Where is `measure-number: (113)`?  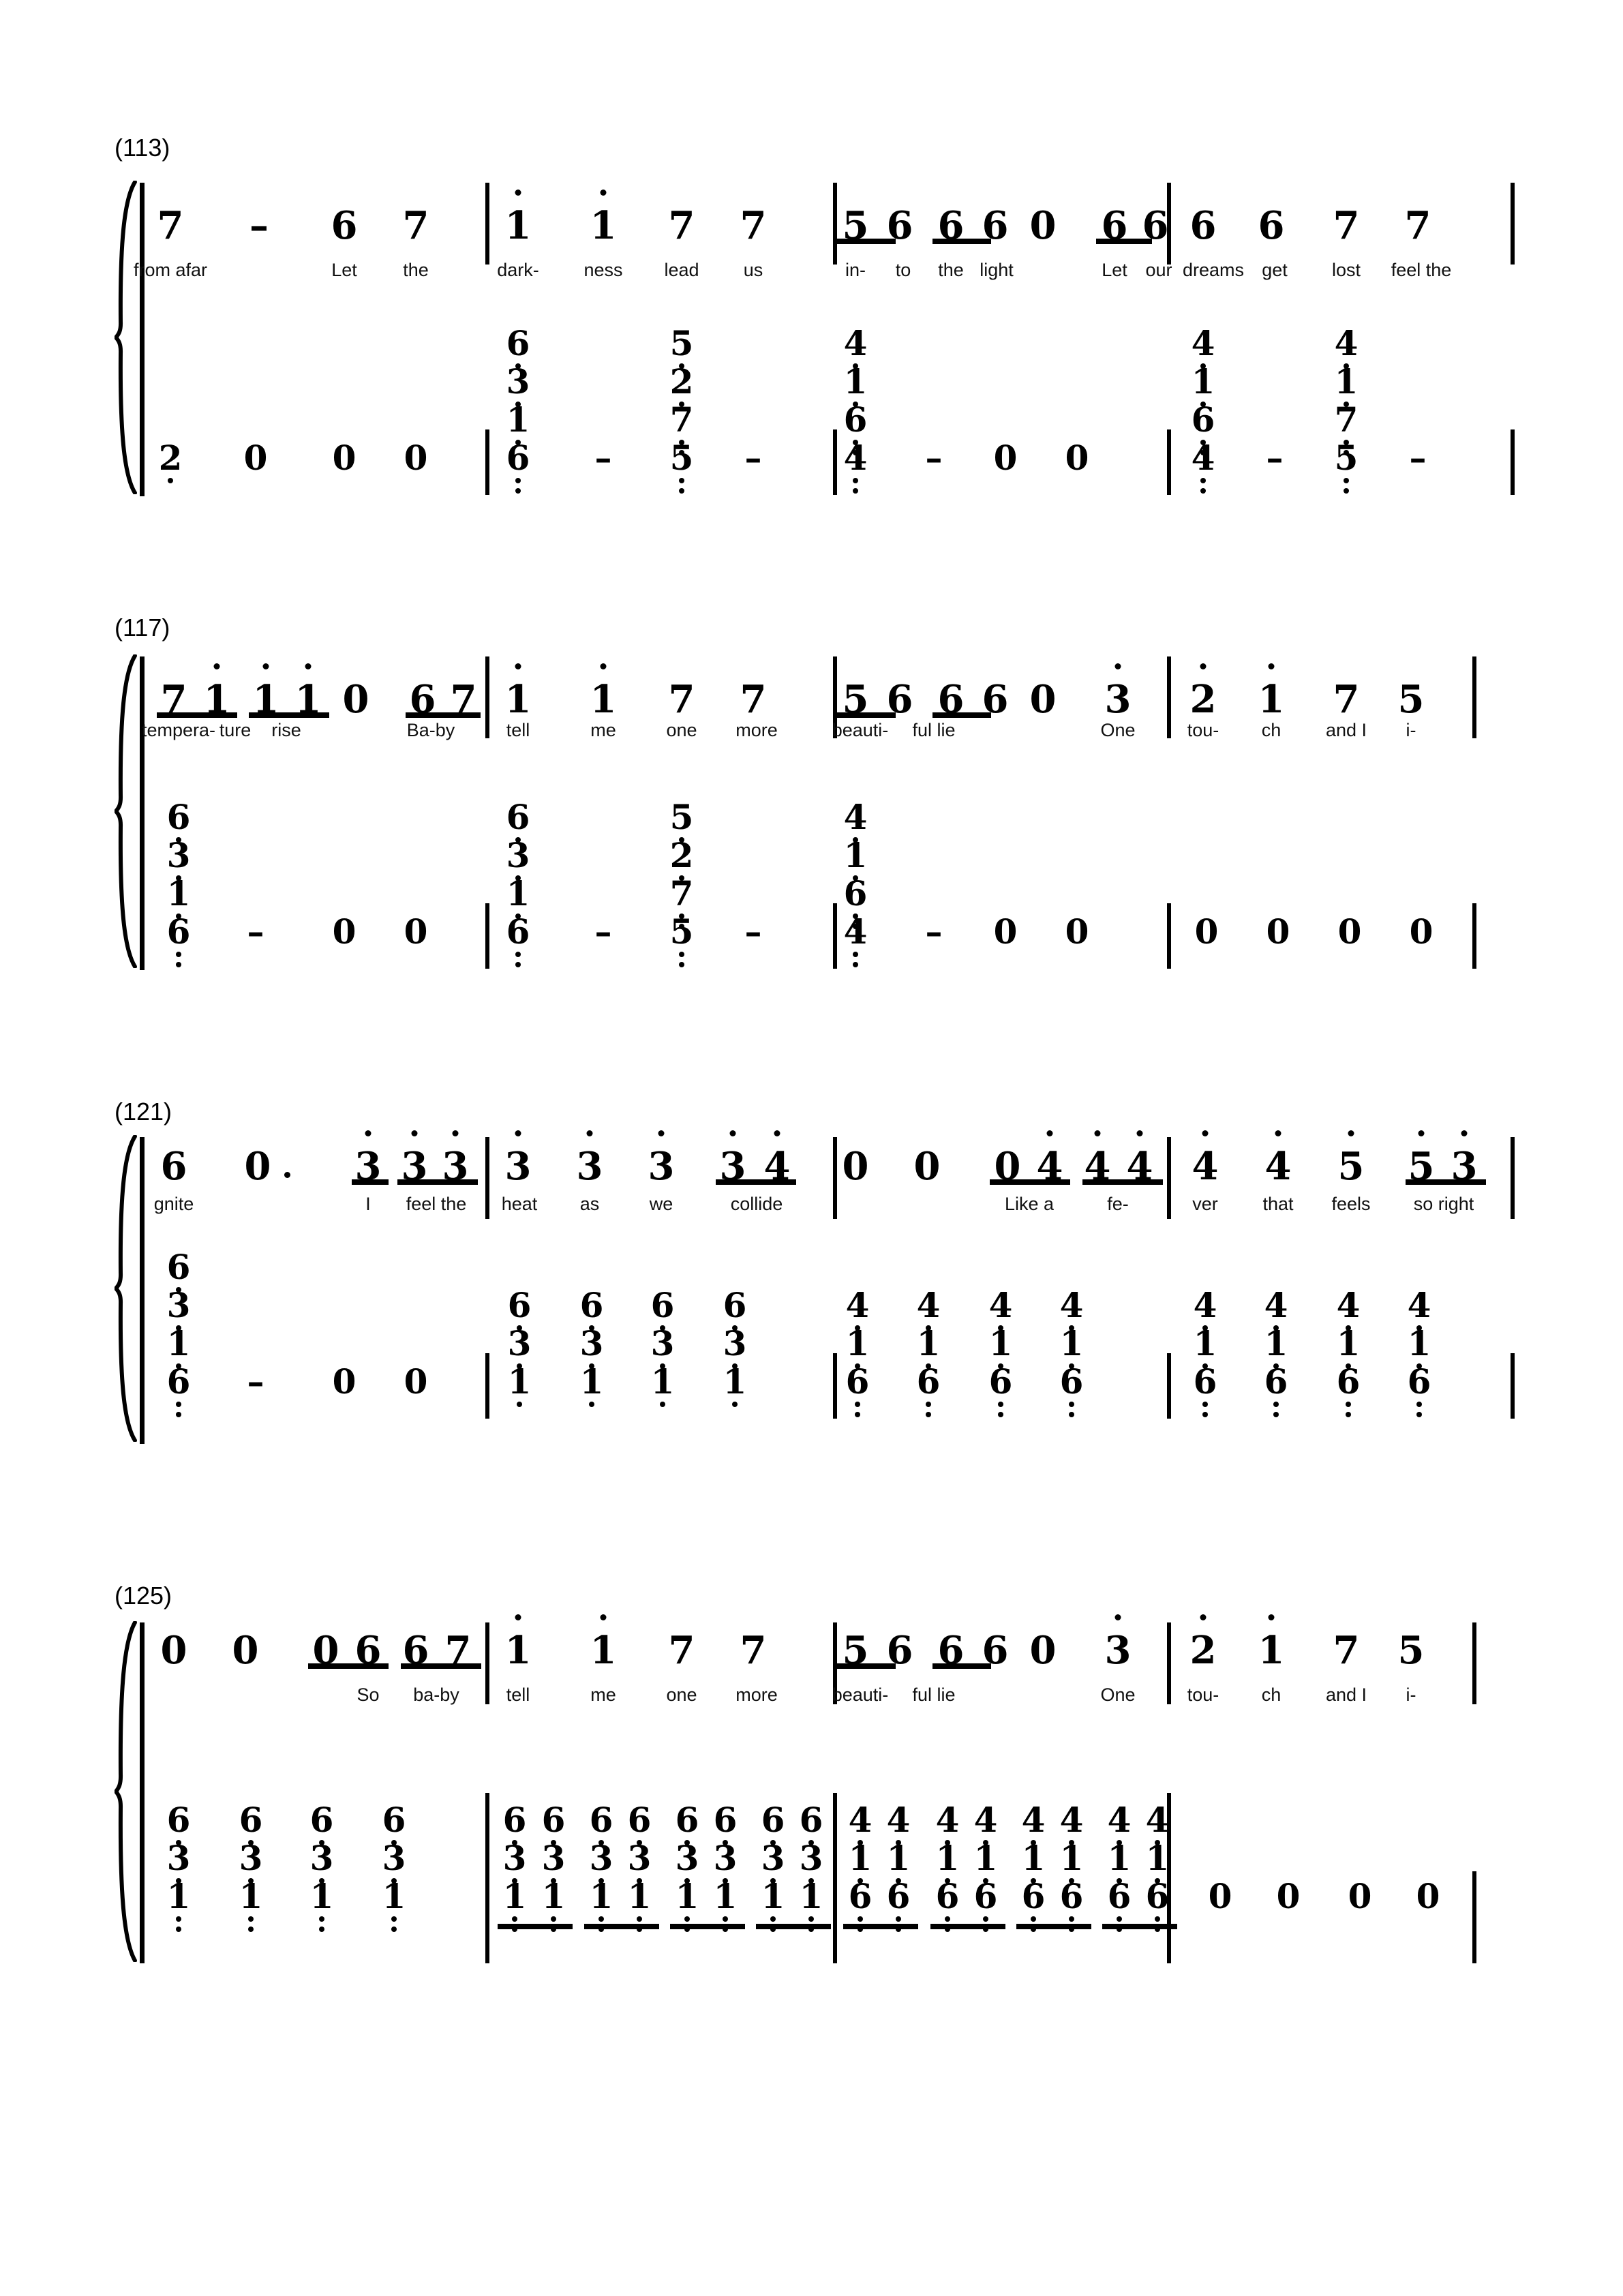
measure-number: (113) is located at coordinates (142, 148).